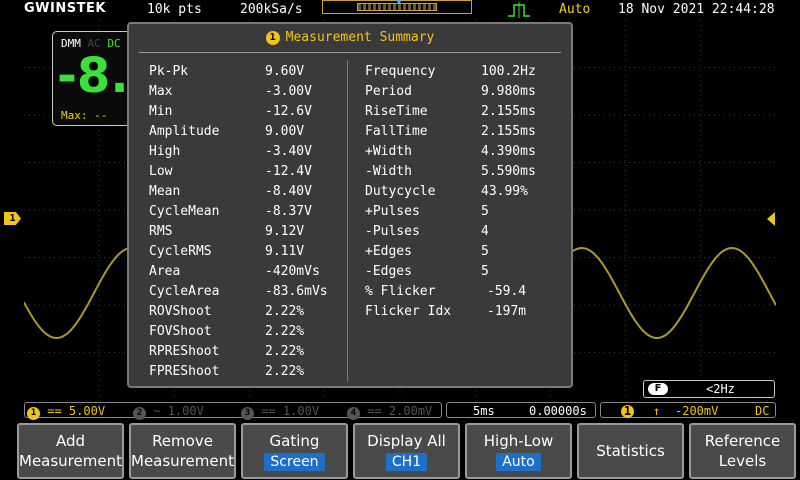 The height and width of the screenshot is (480, 800). What do you see at coordinates (400, 191) in the screenshot?
I see `measurement-label: Dutycycle` at bounding box center [400, 191].